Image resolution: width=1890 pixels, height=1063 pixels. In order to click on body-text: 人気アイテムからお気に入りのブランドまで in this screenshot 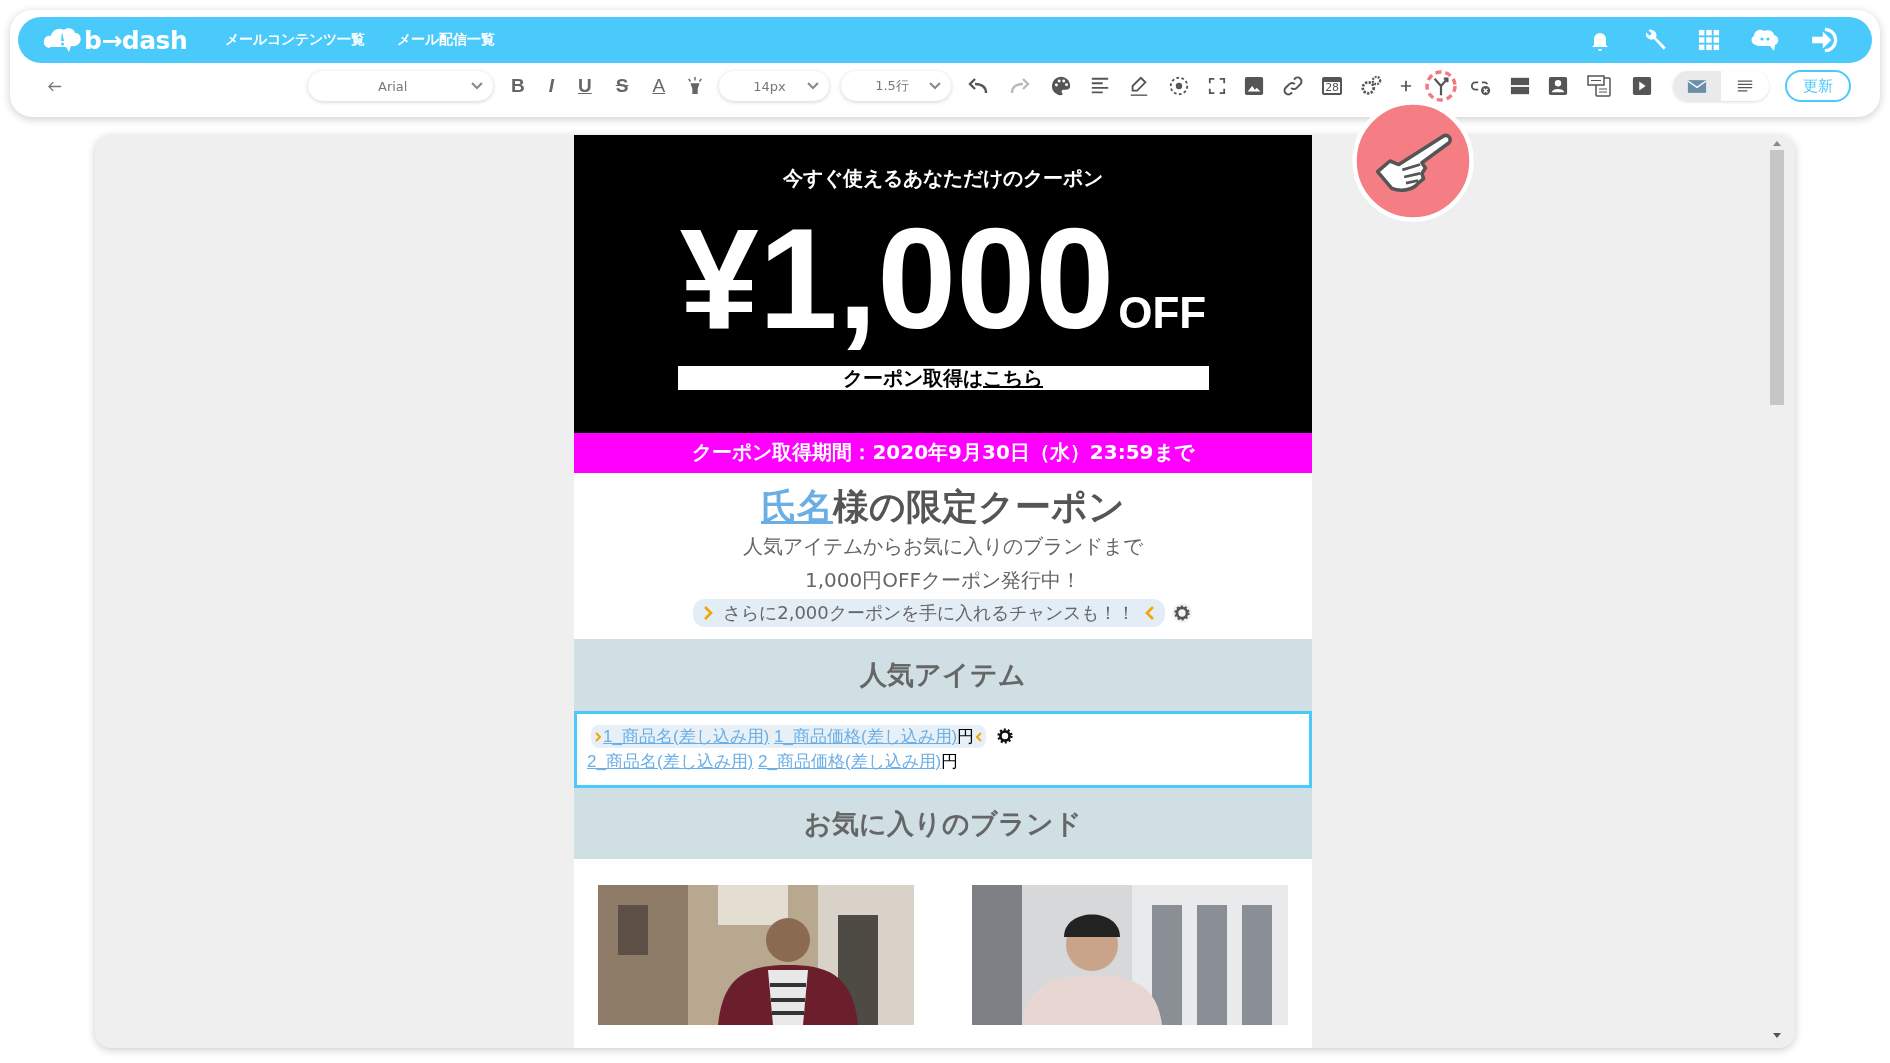, I will do `click(943, 546)`.